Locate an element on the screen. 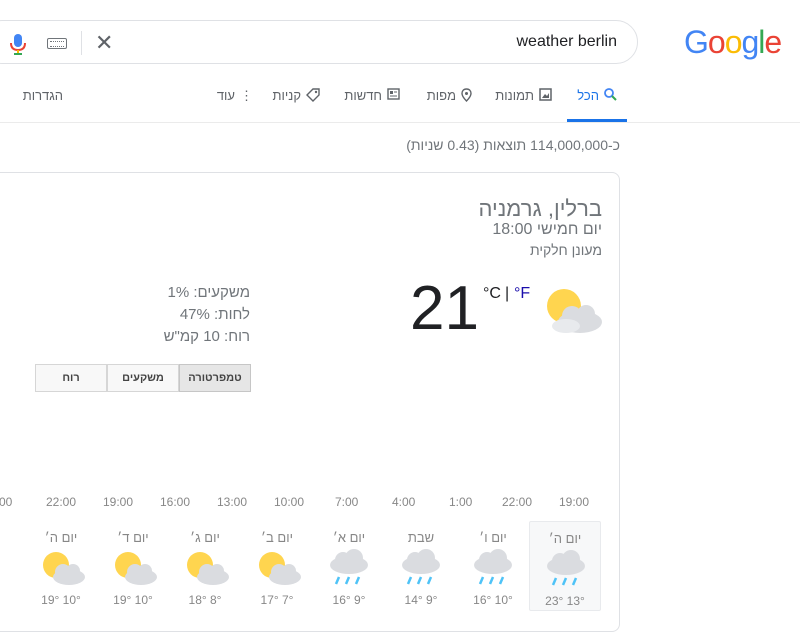 This screenshot has width=800, height=632. forecast-day: יום ה׳ 23° 13° is located at coordinates (565, 566).